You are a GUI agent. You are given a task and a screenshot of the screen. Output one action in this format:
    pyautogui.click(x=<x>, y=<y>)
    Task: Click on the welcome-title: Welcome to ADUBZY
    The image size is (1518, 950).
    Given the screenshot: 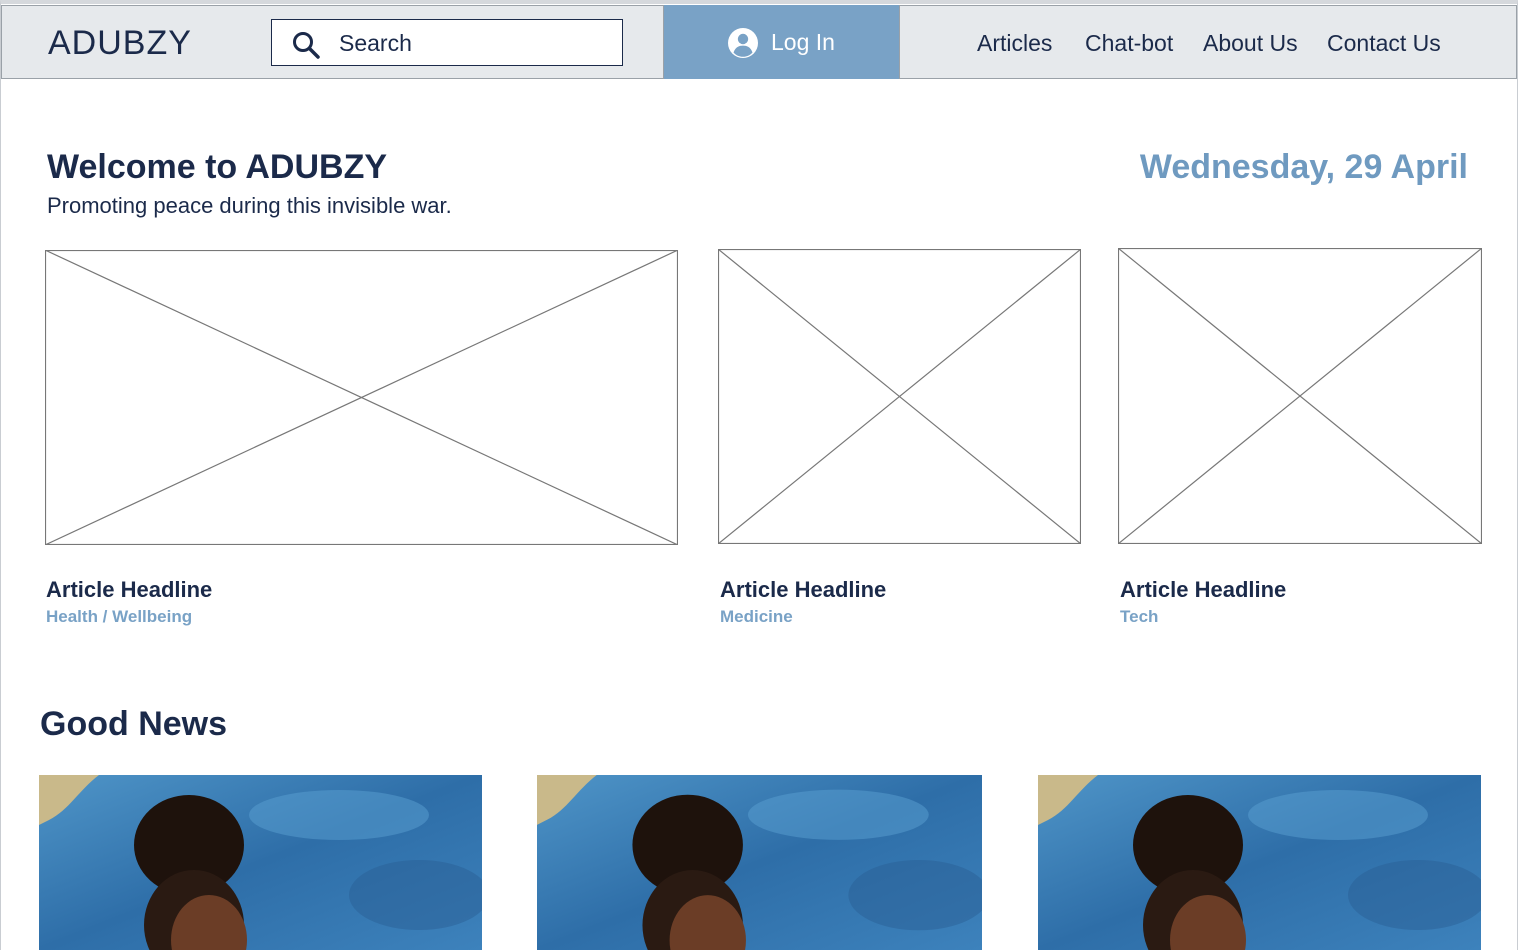 What is the action you would take?
    pyautogui.click(x=217, y=167)
    